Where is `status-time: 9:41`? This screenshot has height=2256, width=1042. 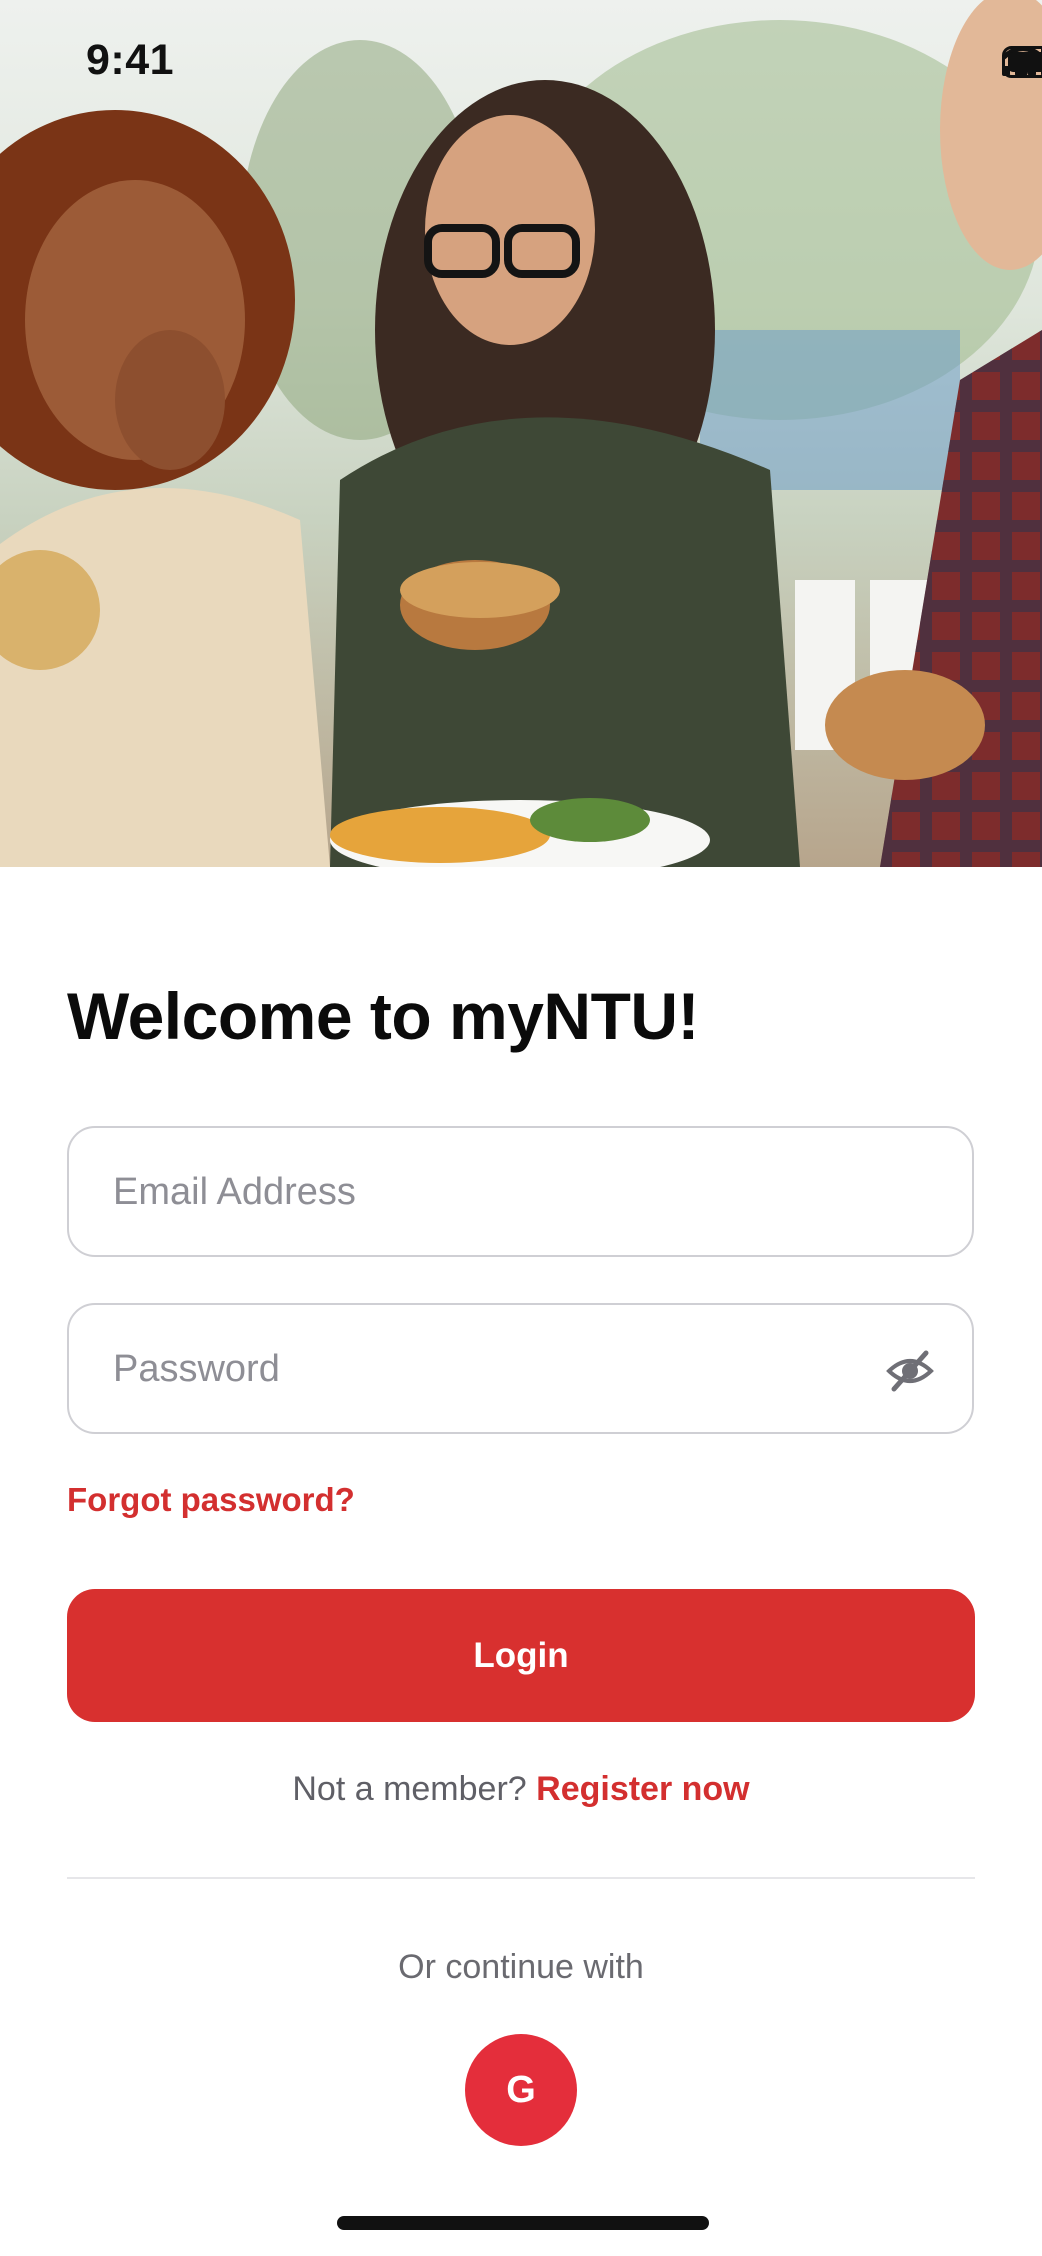 status-time: 9:41 is located at coordinates (130, 60).